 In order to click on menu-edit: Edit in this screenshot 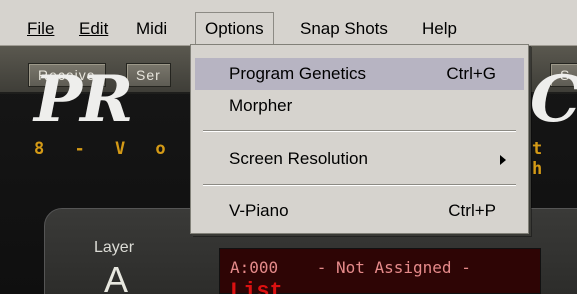, I will do `click(93, 29)`.